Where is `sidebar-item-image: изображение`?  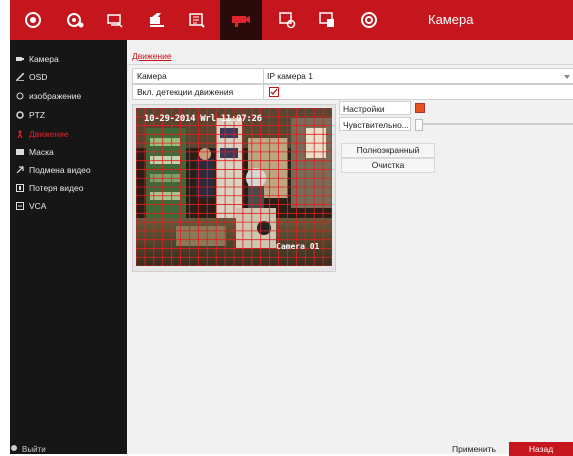
sidebar-item-image: изображение is located at coordinates (48, 96).